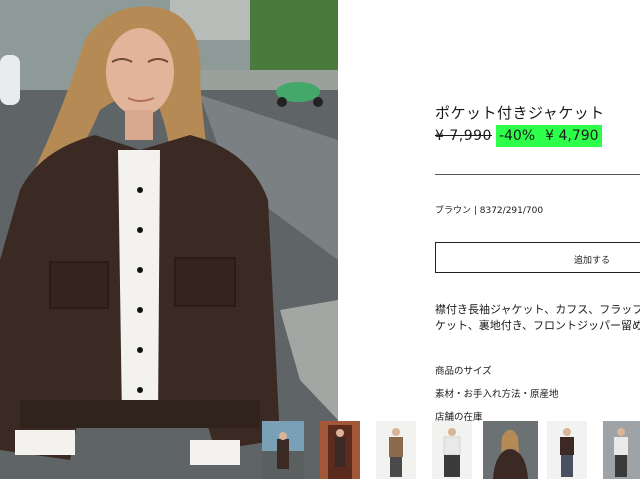 The height and width of the screenshot is (479, 640). What do you see at coordinates (463, 370) in the screenshot?
I see `size-guide-link: 商品のサイズ` at bounding box center [463, 370].